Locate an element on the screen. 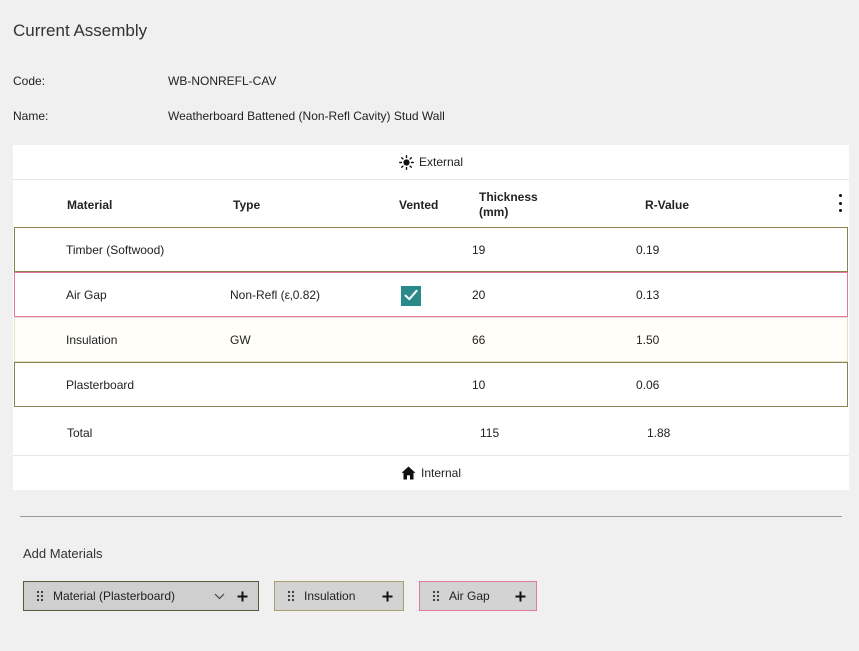  header-type: Type is located at coordinates (247, 205).